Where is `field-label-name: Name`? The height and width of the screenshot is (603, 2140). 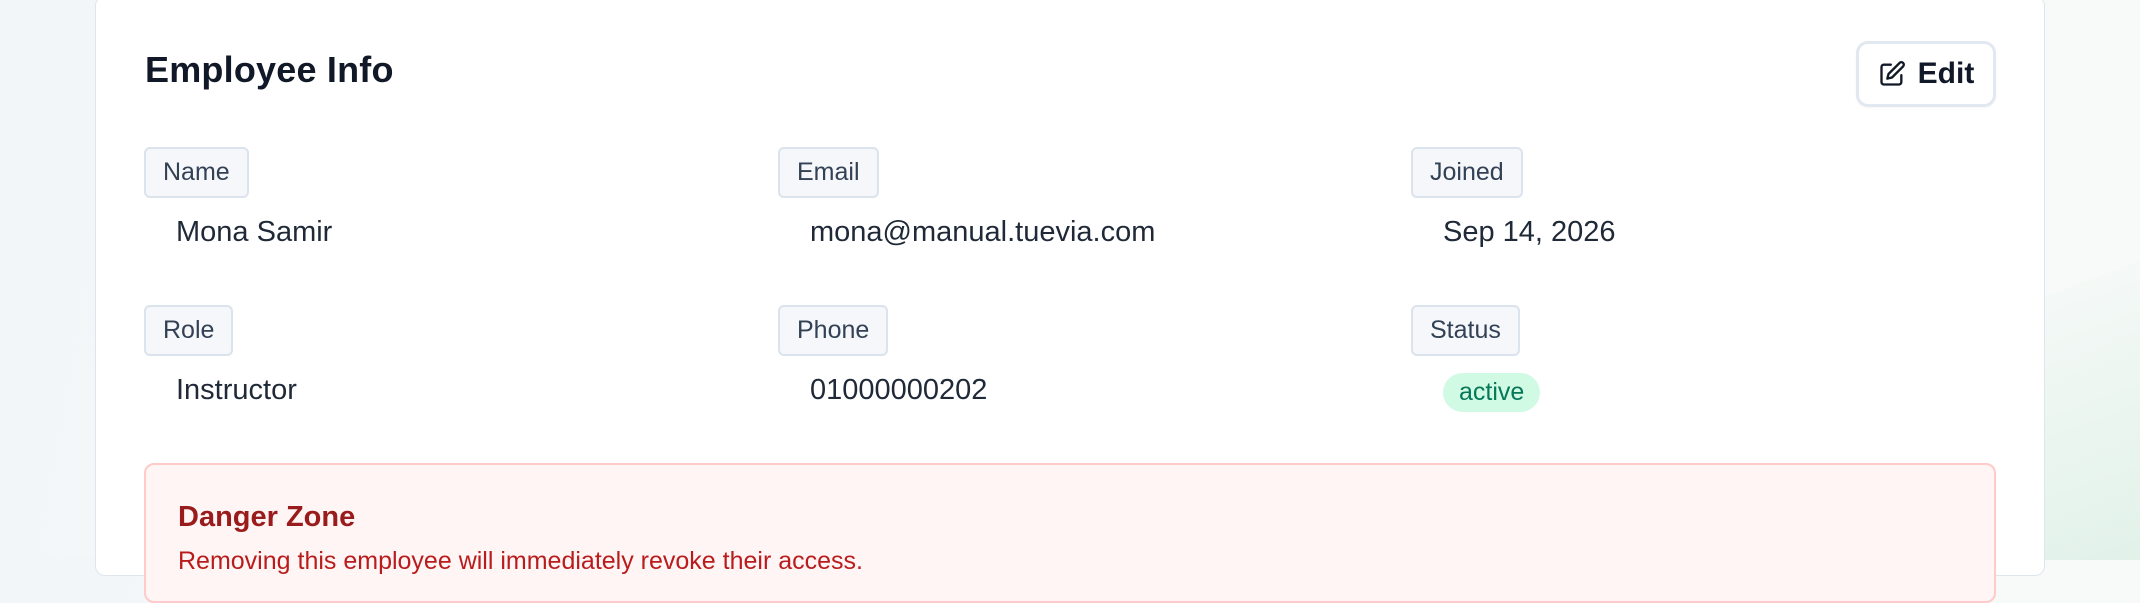 field-label-name: Name is located at coordinates (196, 172).